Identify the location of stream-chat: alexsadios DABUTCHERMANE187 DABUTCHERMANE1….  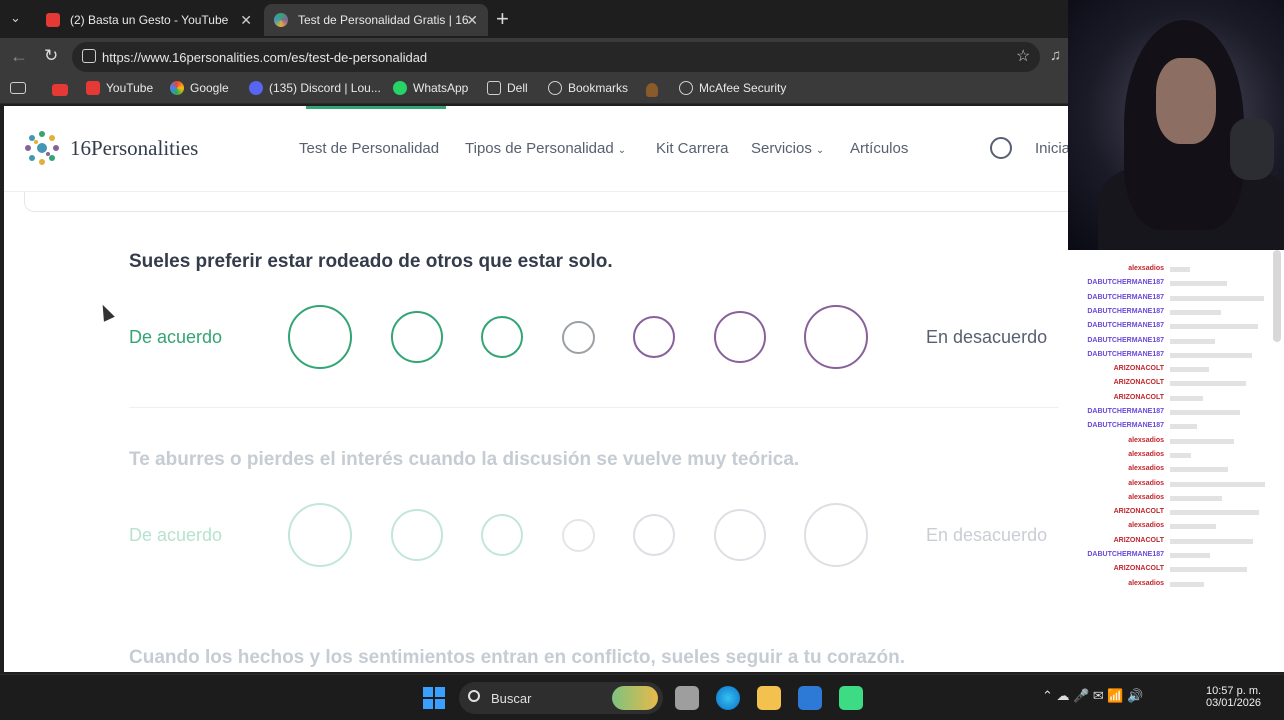
(1176, 461).